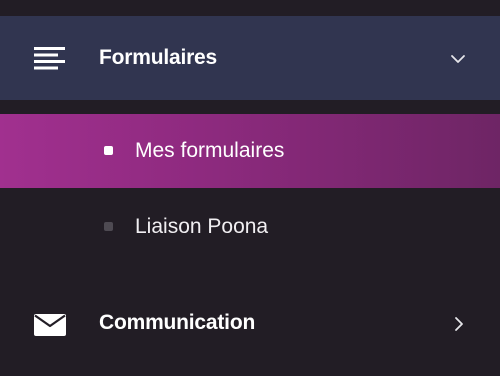 The height and width of the screenshot is (376, 500). I want to click on submenu-item-label: Mes formulaires, so click(210, 150).